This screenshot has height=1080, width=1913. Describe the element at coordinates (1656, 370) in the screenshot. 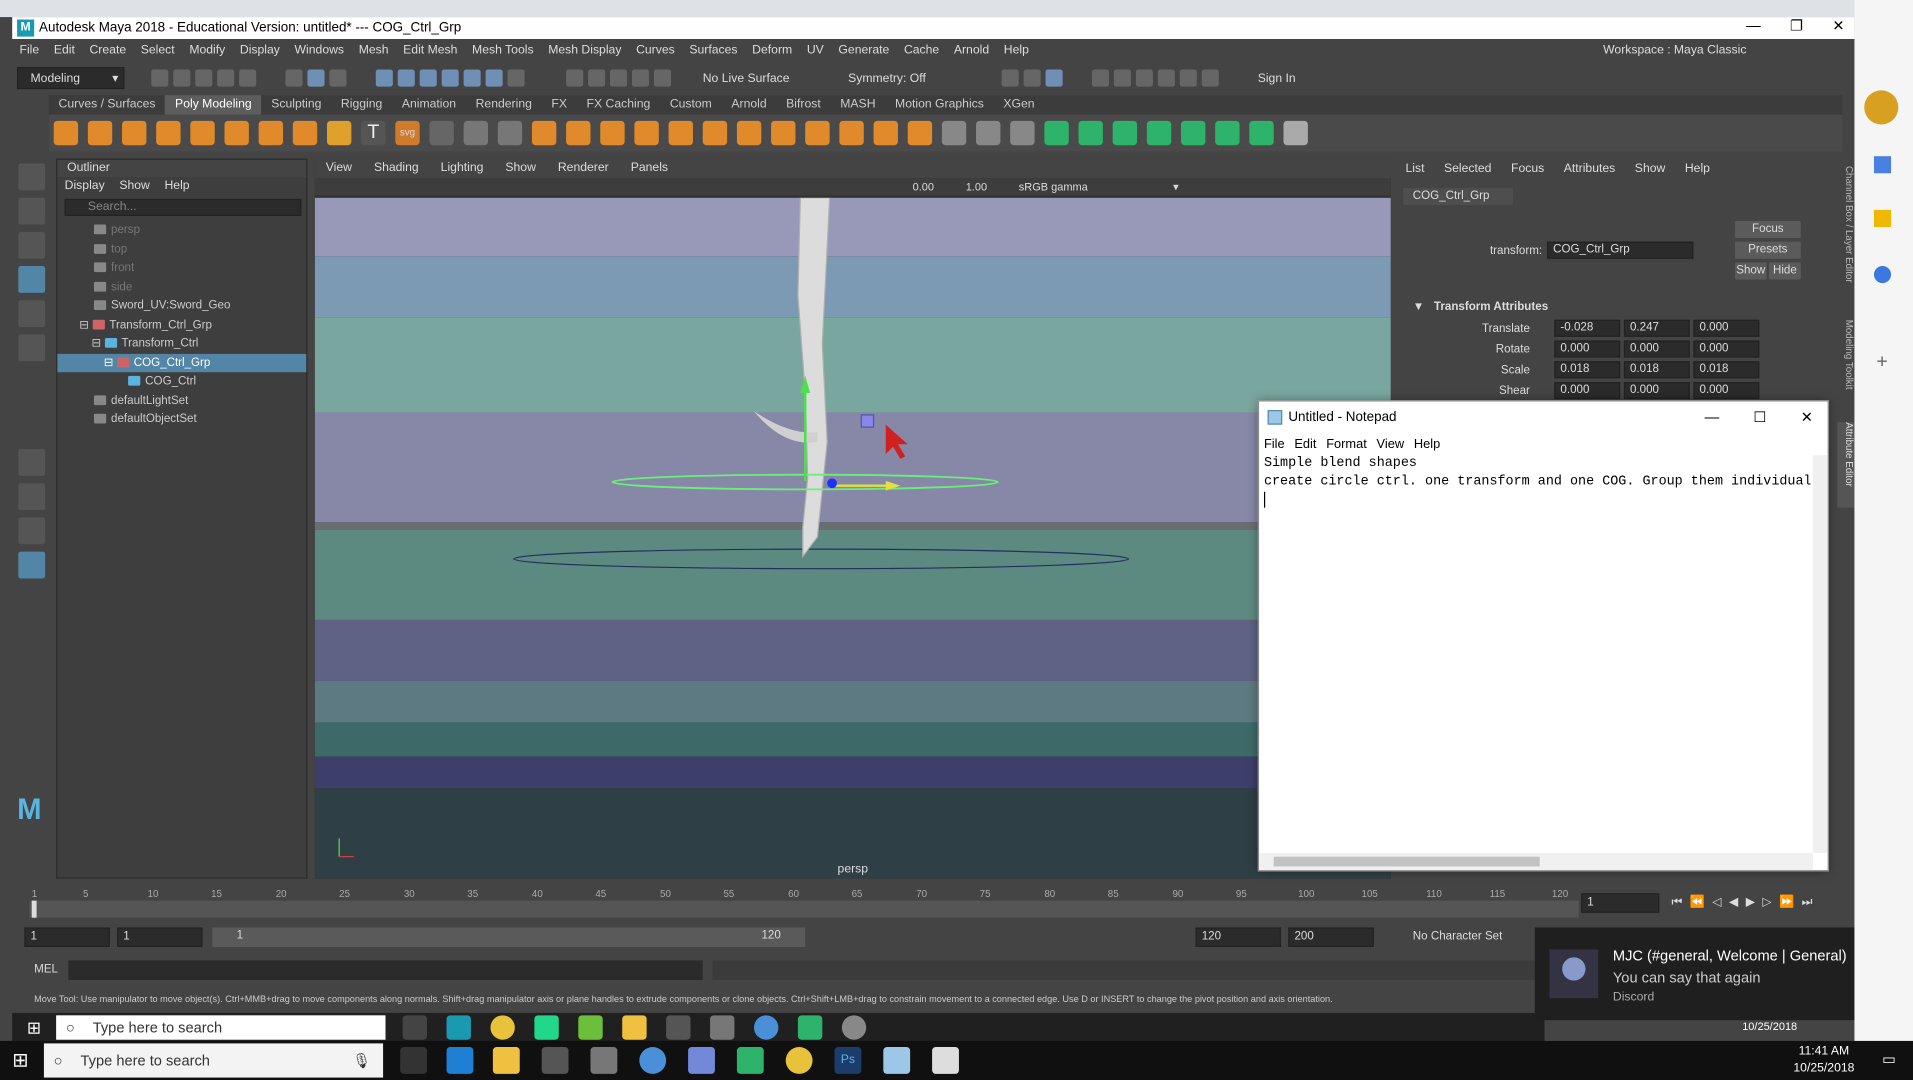

I see `scale-y-field: 0.018` at that location.